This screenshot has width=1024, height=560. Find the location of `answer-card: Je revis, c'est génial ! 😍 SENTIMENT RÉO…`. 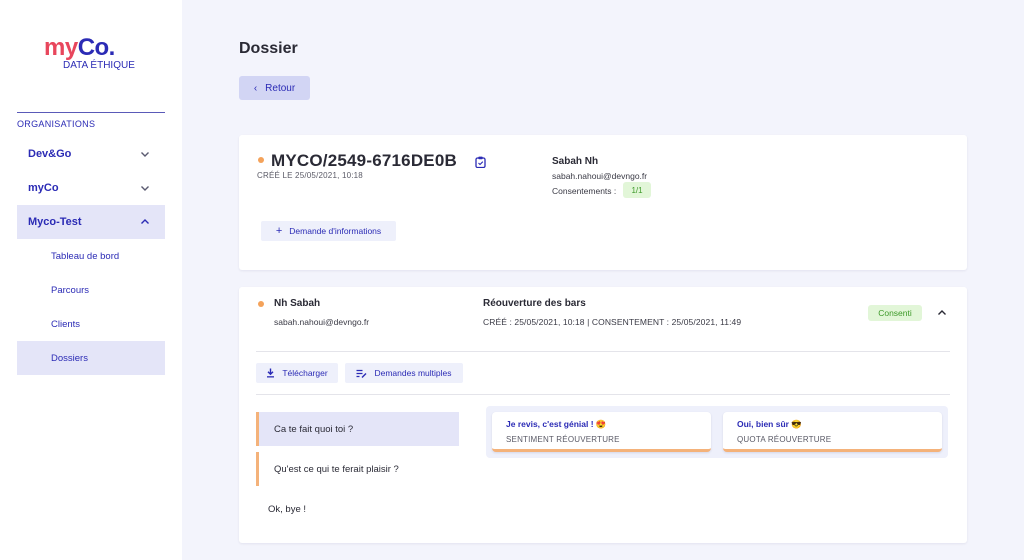

answer-card: Je revis, c'est génial ! 😍 SENTIMENT RÉO… is located at coordinates (601, 432).